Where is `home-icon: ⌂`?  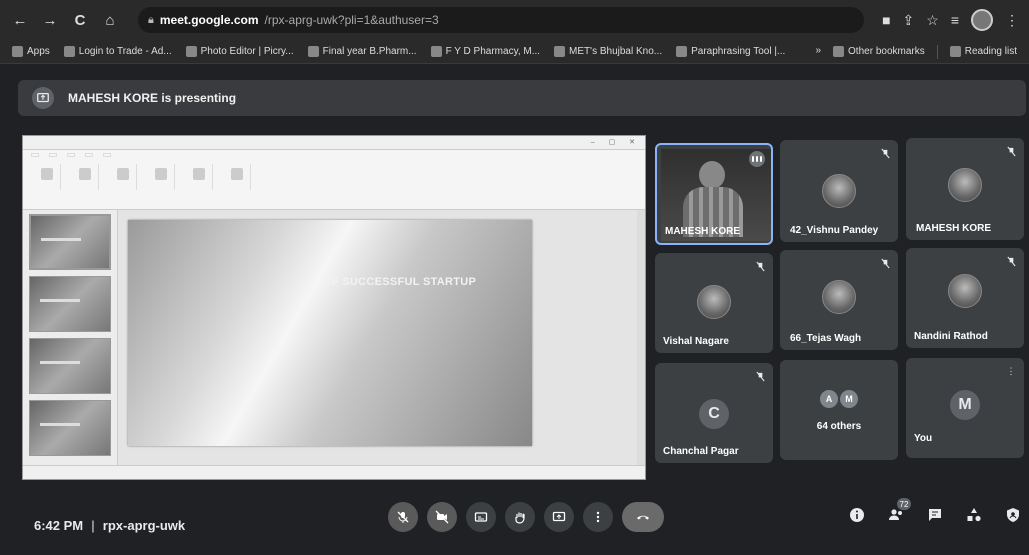 home-icon: ⌂ is located at coordinates (110, 20).